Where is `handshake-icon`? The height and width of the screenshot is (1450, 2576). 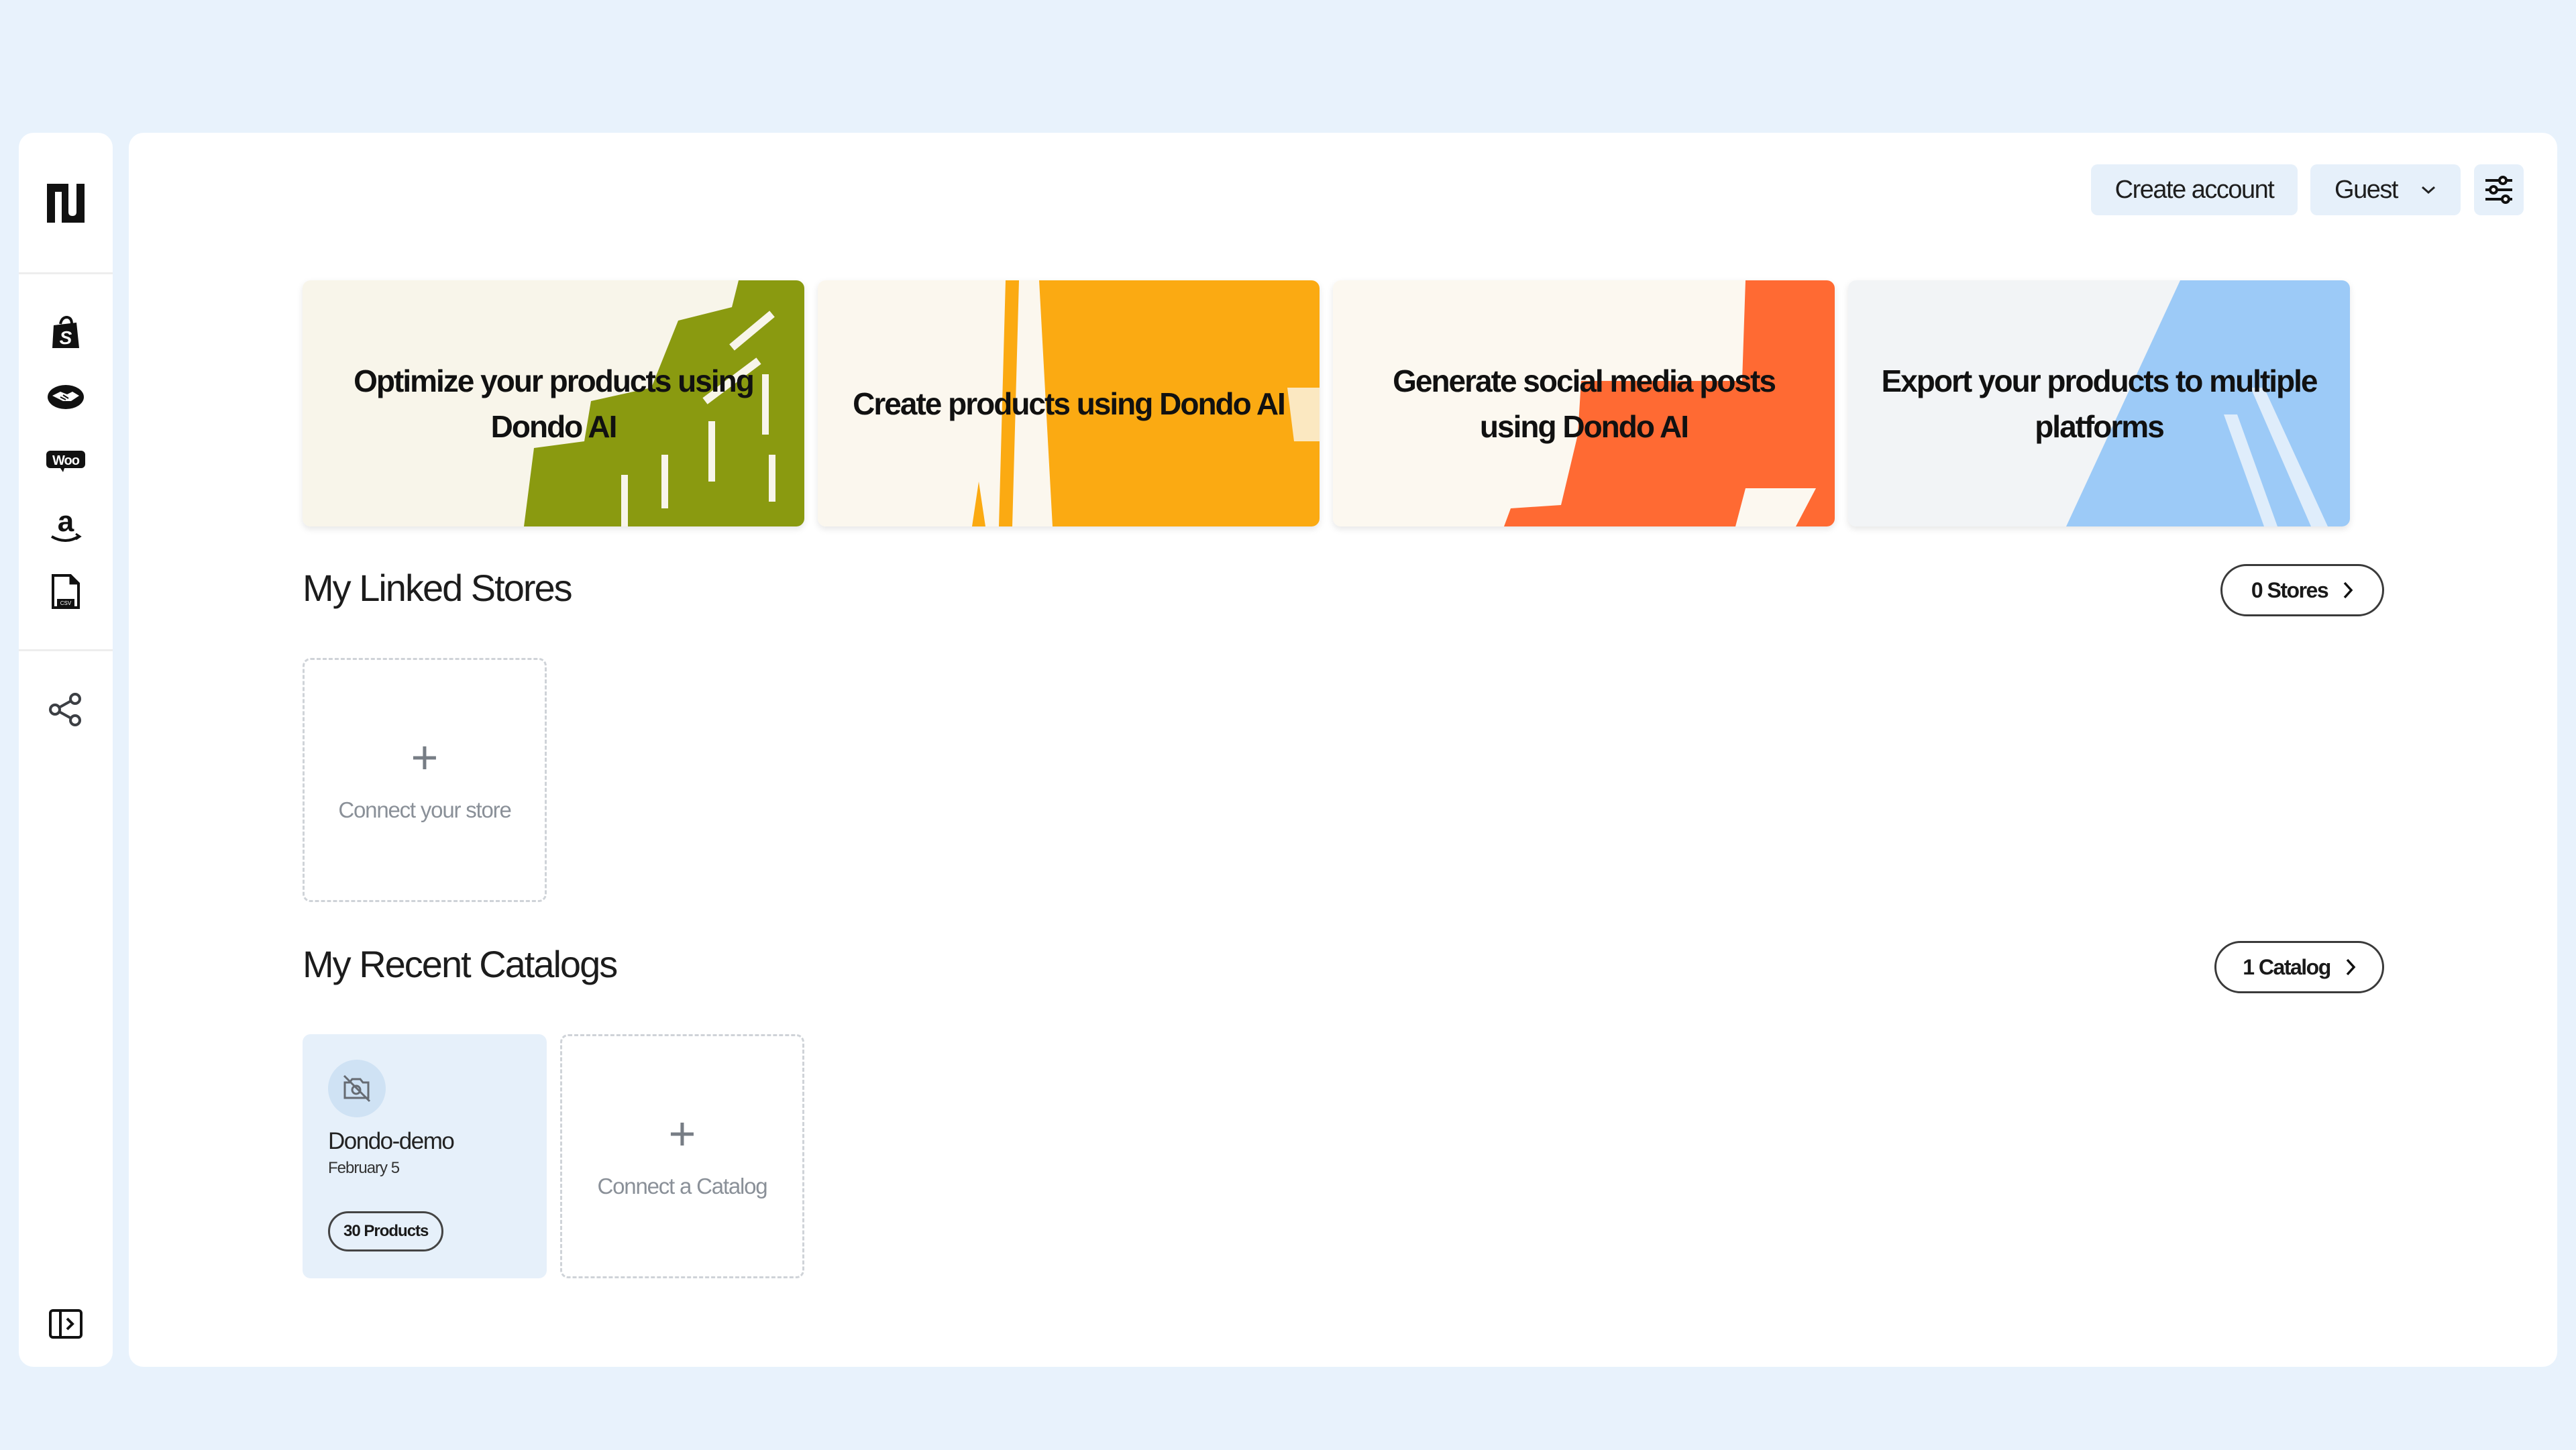 handshake-icon is located at coordinates (66, 397).